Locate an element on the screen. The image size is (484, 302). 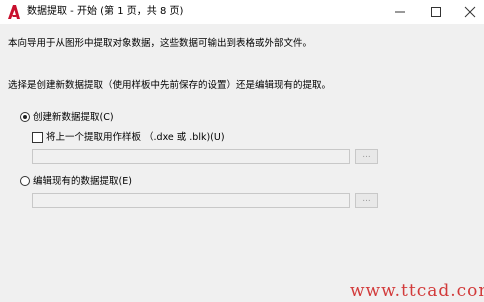
use-template-label: 将上一个提取用作样板 （.dxe 或 .blk)(U) is located at coordinates (135, 137).